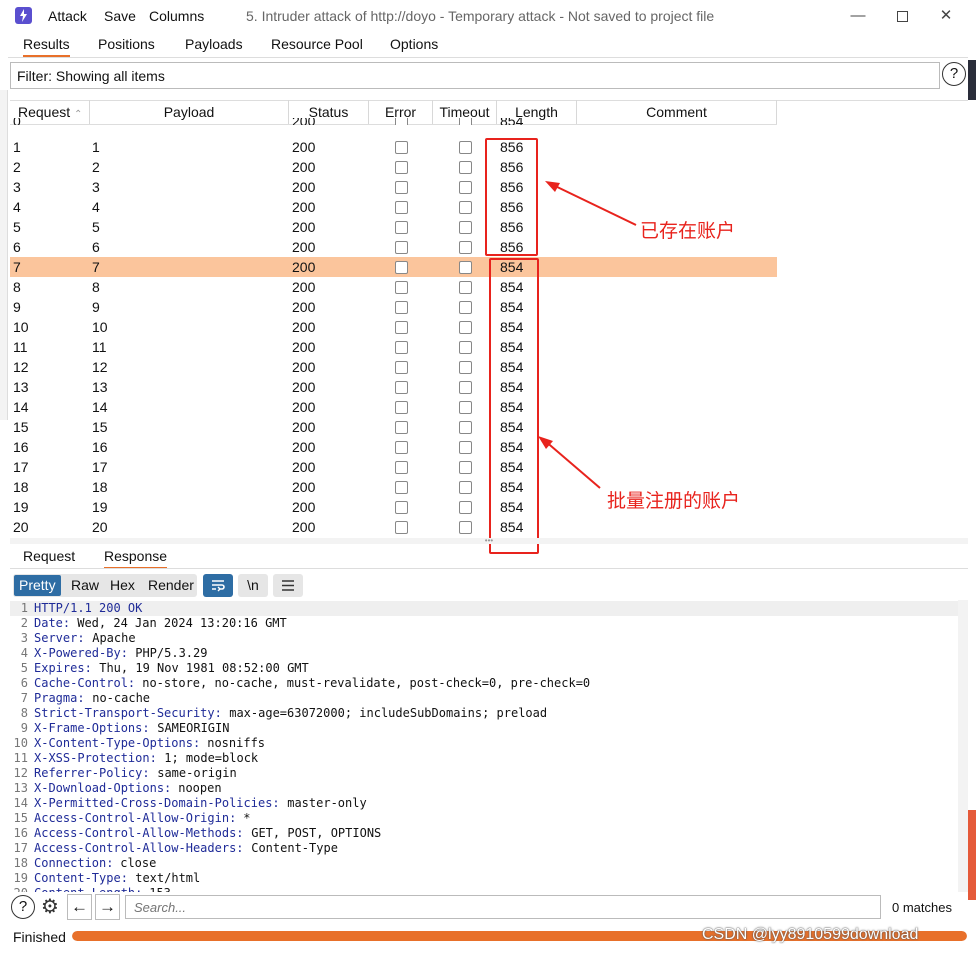 Image resolution: width=976 pixels, height=956 pixels. I want to click on response-line: 11 X-XSS-Protection: 1; mode=block, so click(489, 758).